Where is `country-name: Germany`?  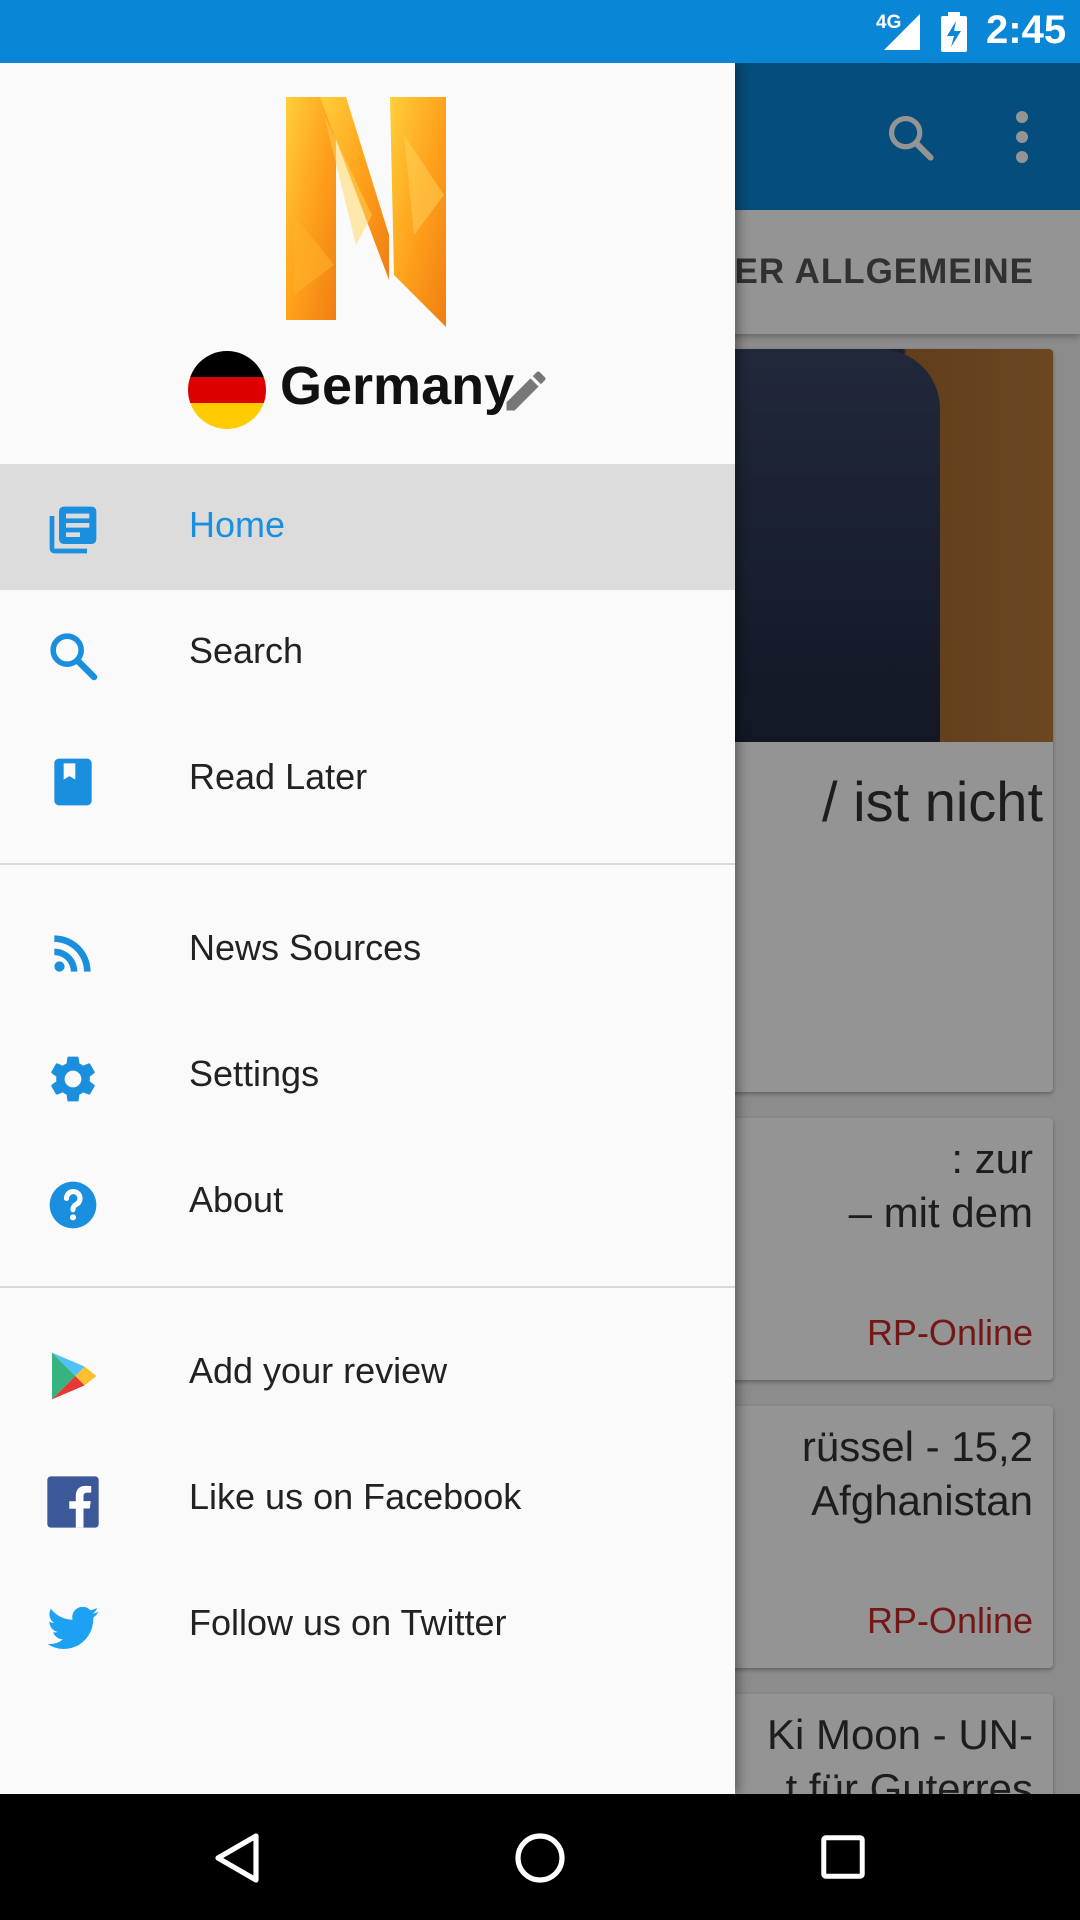 country-name: Germany is located at coordinates (397, 386).